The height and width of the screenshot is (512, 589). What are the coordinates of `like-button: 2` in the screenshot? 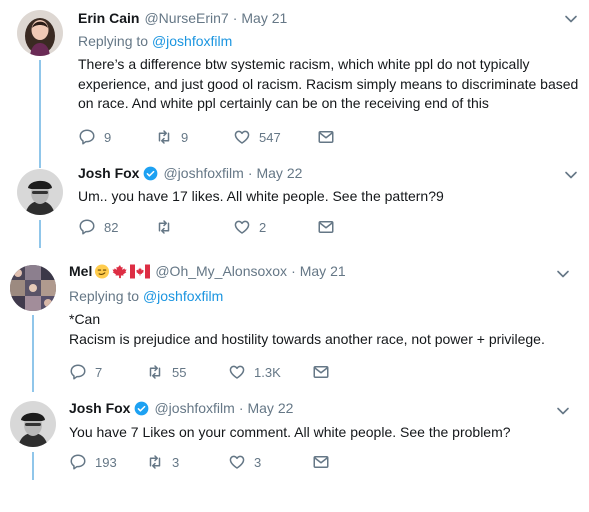 It's located at (275, 227).